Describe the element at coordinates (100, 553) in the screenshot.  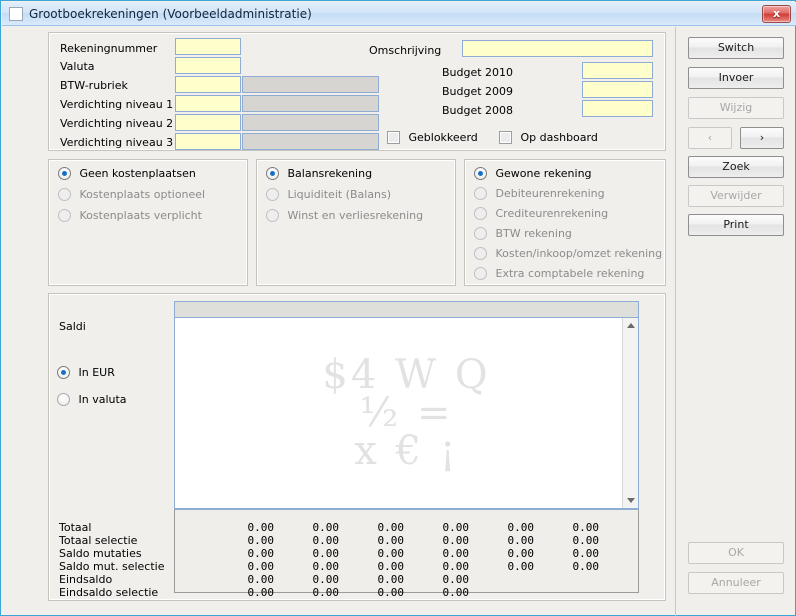
I see `totals-row-label: Saldo mutaties` at that location.